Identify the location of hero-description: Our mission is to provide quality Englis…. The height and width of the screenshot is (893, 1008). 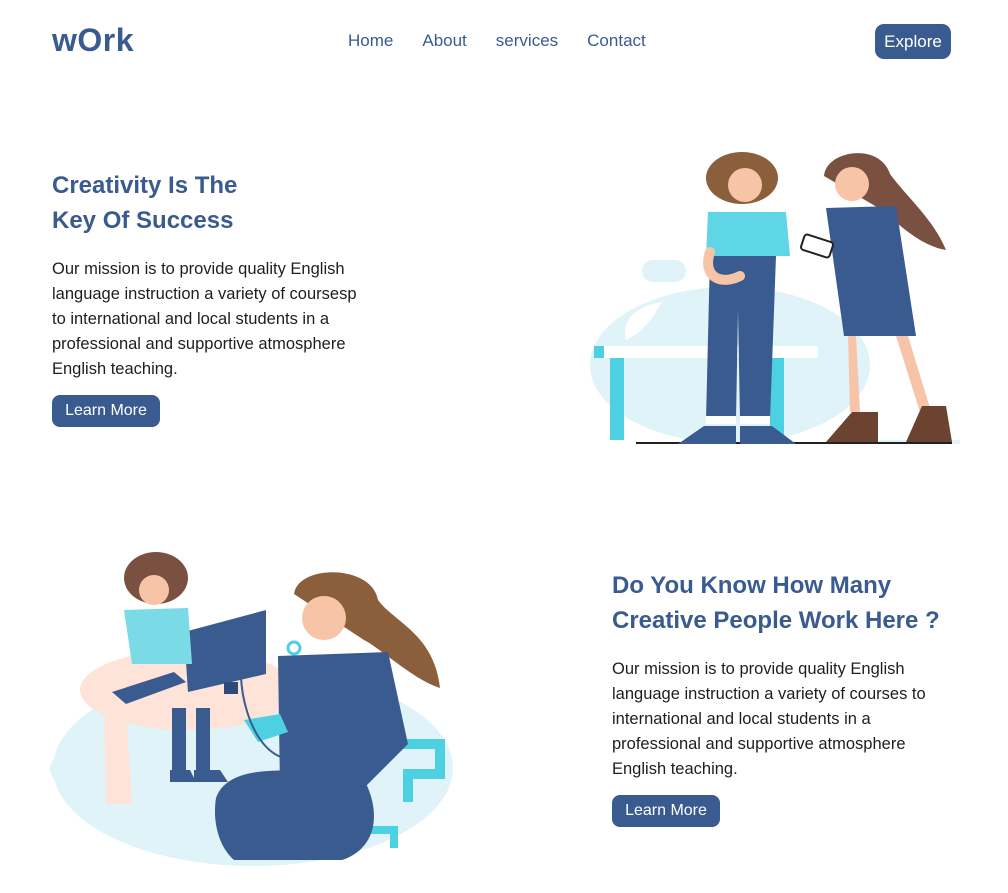
(204, 319).